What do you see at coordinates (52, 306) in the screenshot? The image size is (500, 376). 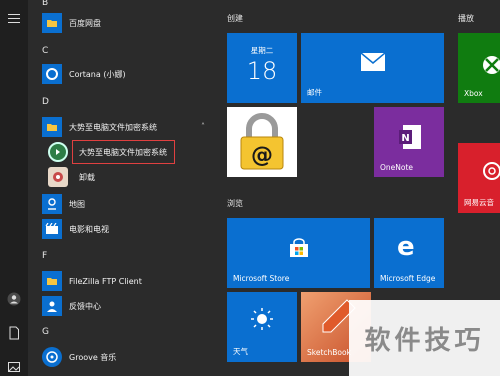 I see `feedback-icon` at bounding box center [52, 306].